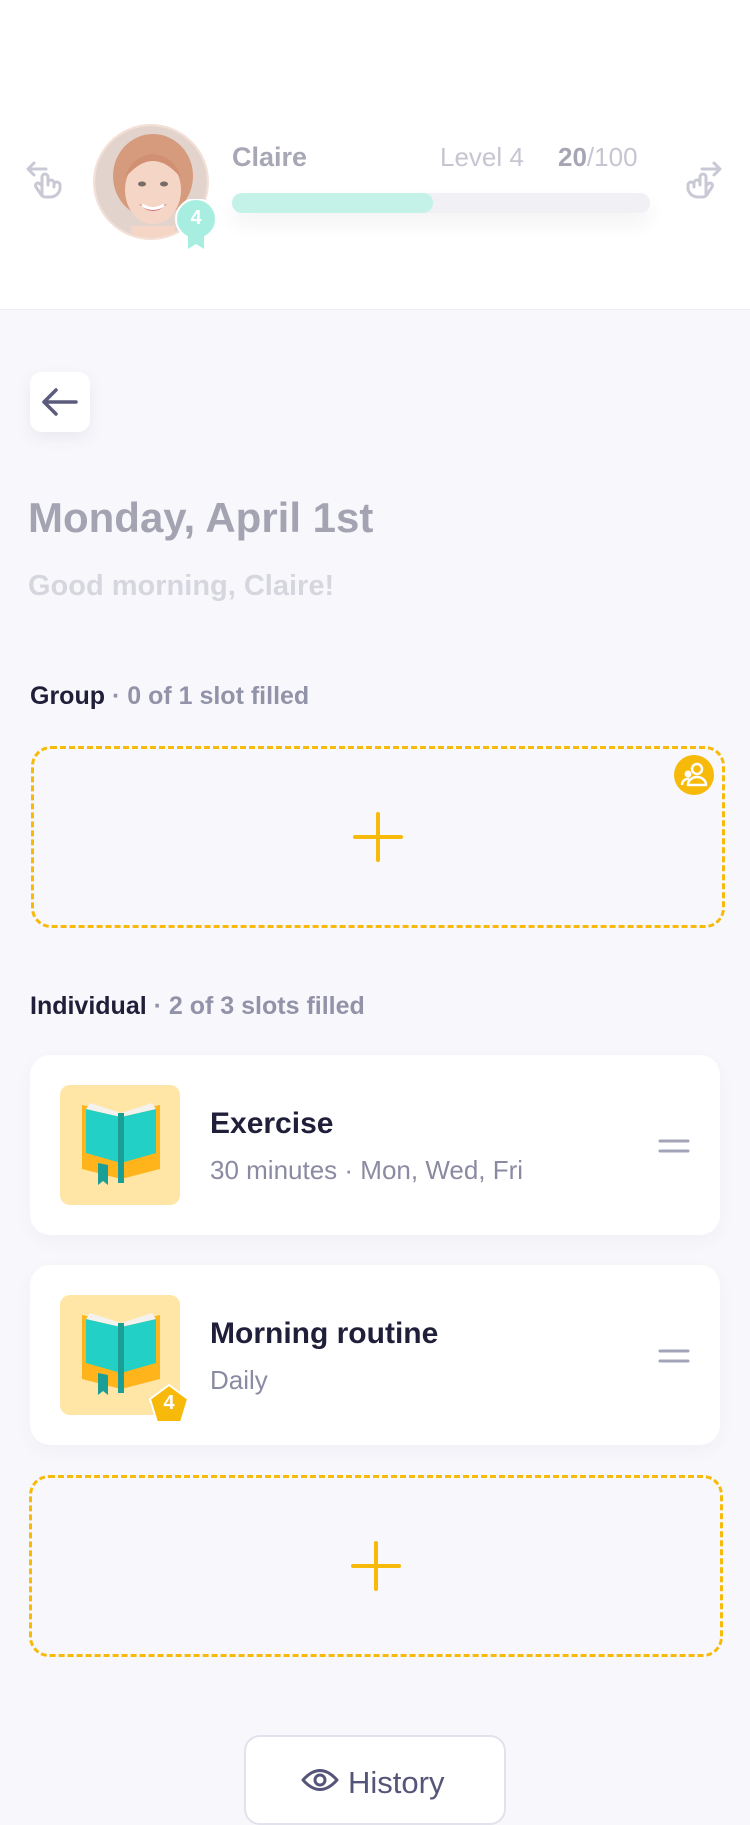  What do you see at coordinates (482, 157) in the screenshot?
I see `level-label: Level 4` at bounding box center [482, 157].